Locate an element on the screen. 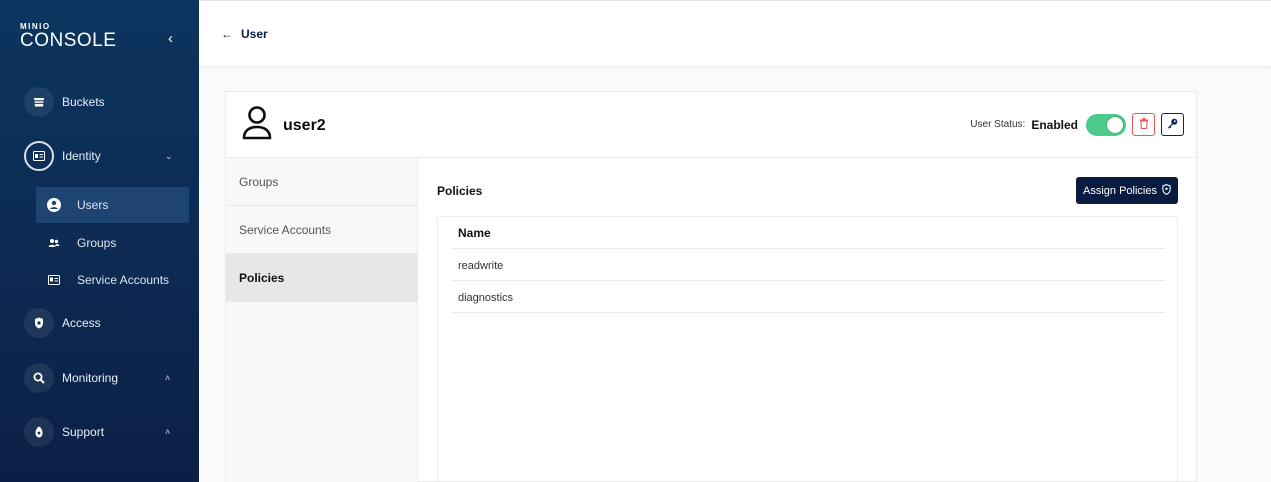  sidebar-item-support: Support ˄ is located at coordinates (99, 432).